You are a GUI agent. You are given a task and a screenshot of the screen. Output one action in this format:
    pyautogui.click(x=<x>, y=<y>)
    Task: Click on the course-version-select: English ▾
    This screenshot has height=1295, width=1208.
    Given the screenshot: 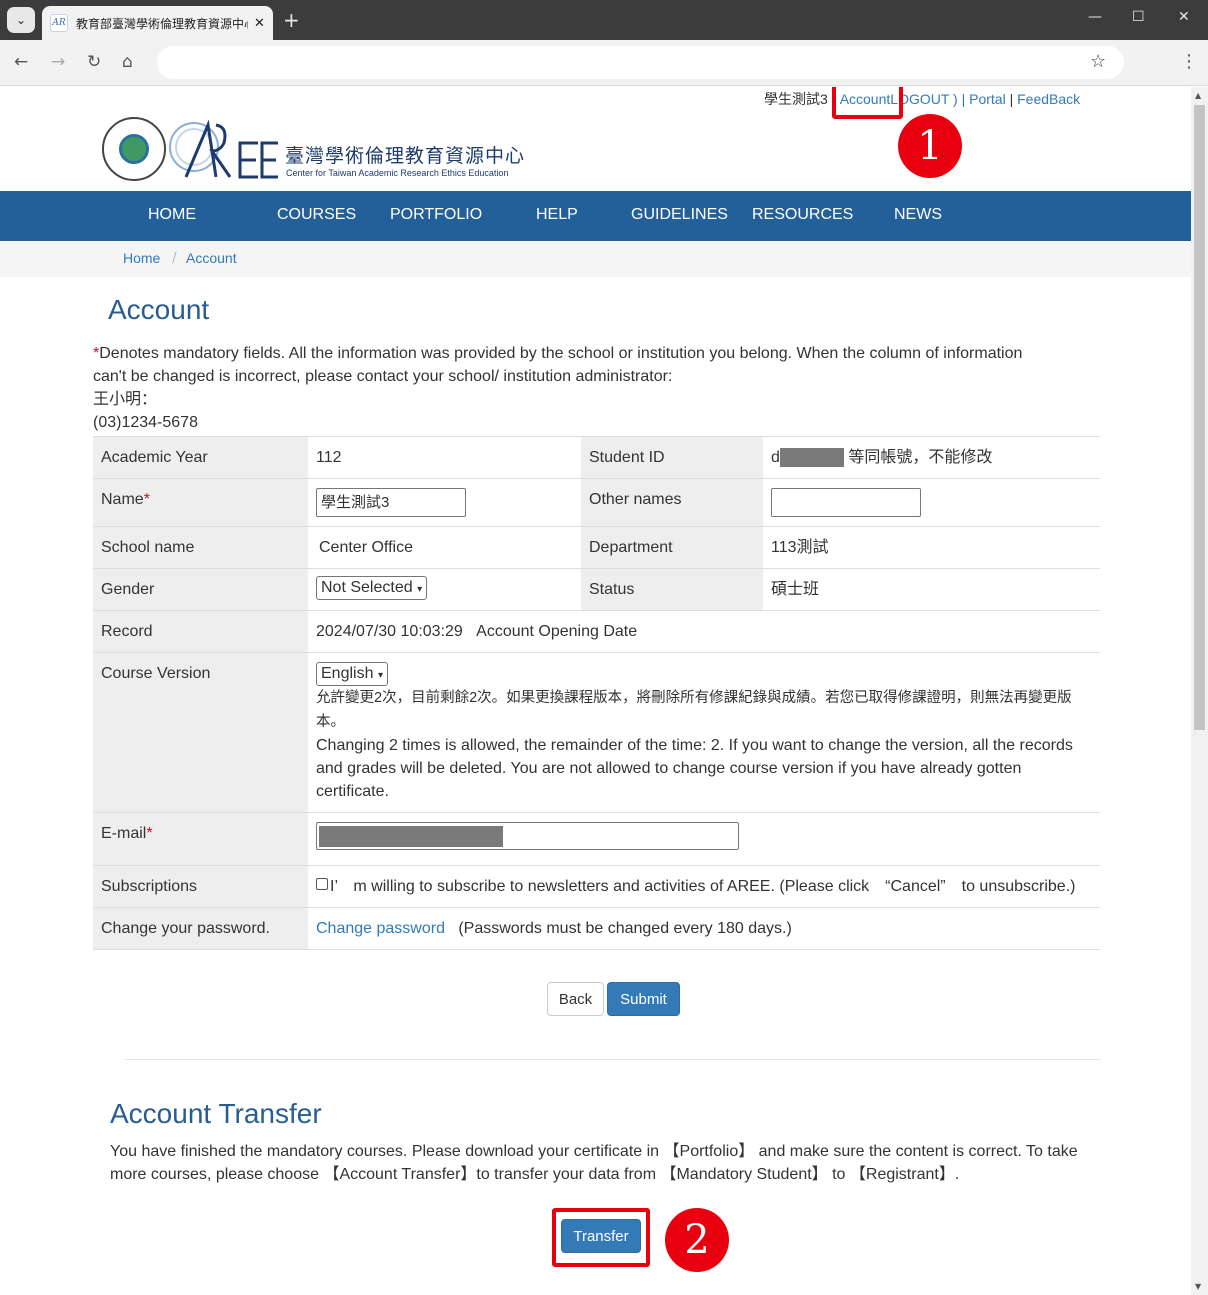 What is the action you would take?
    pyautogui.click(x=352, y=674)
    